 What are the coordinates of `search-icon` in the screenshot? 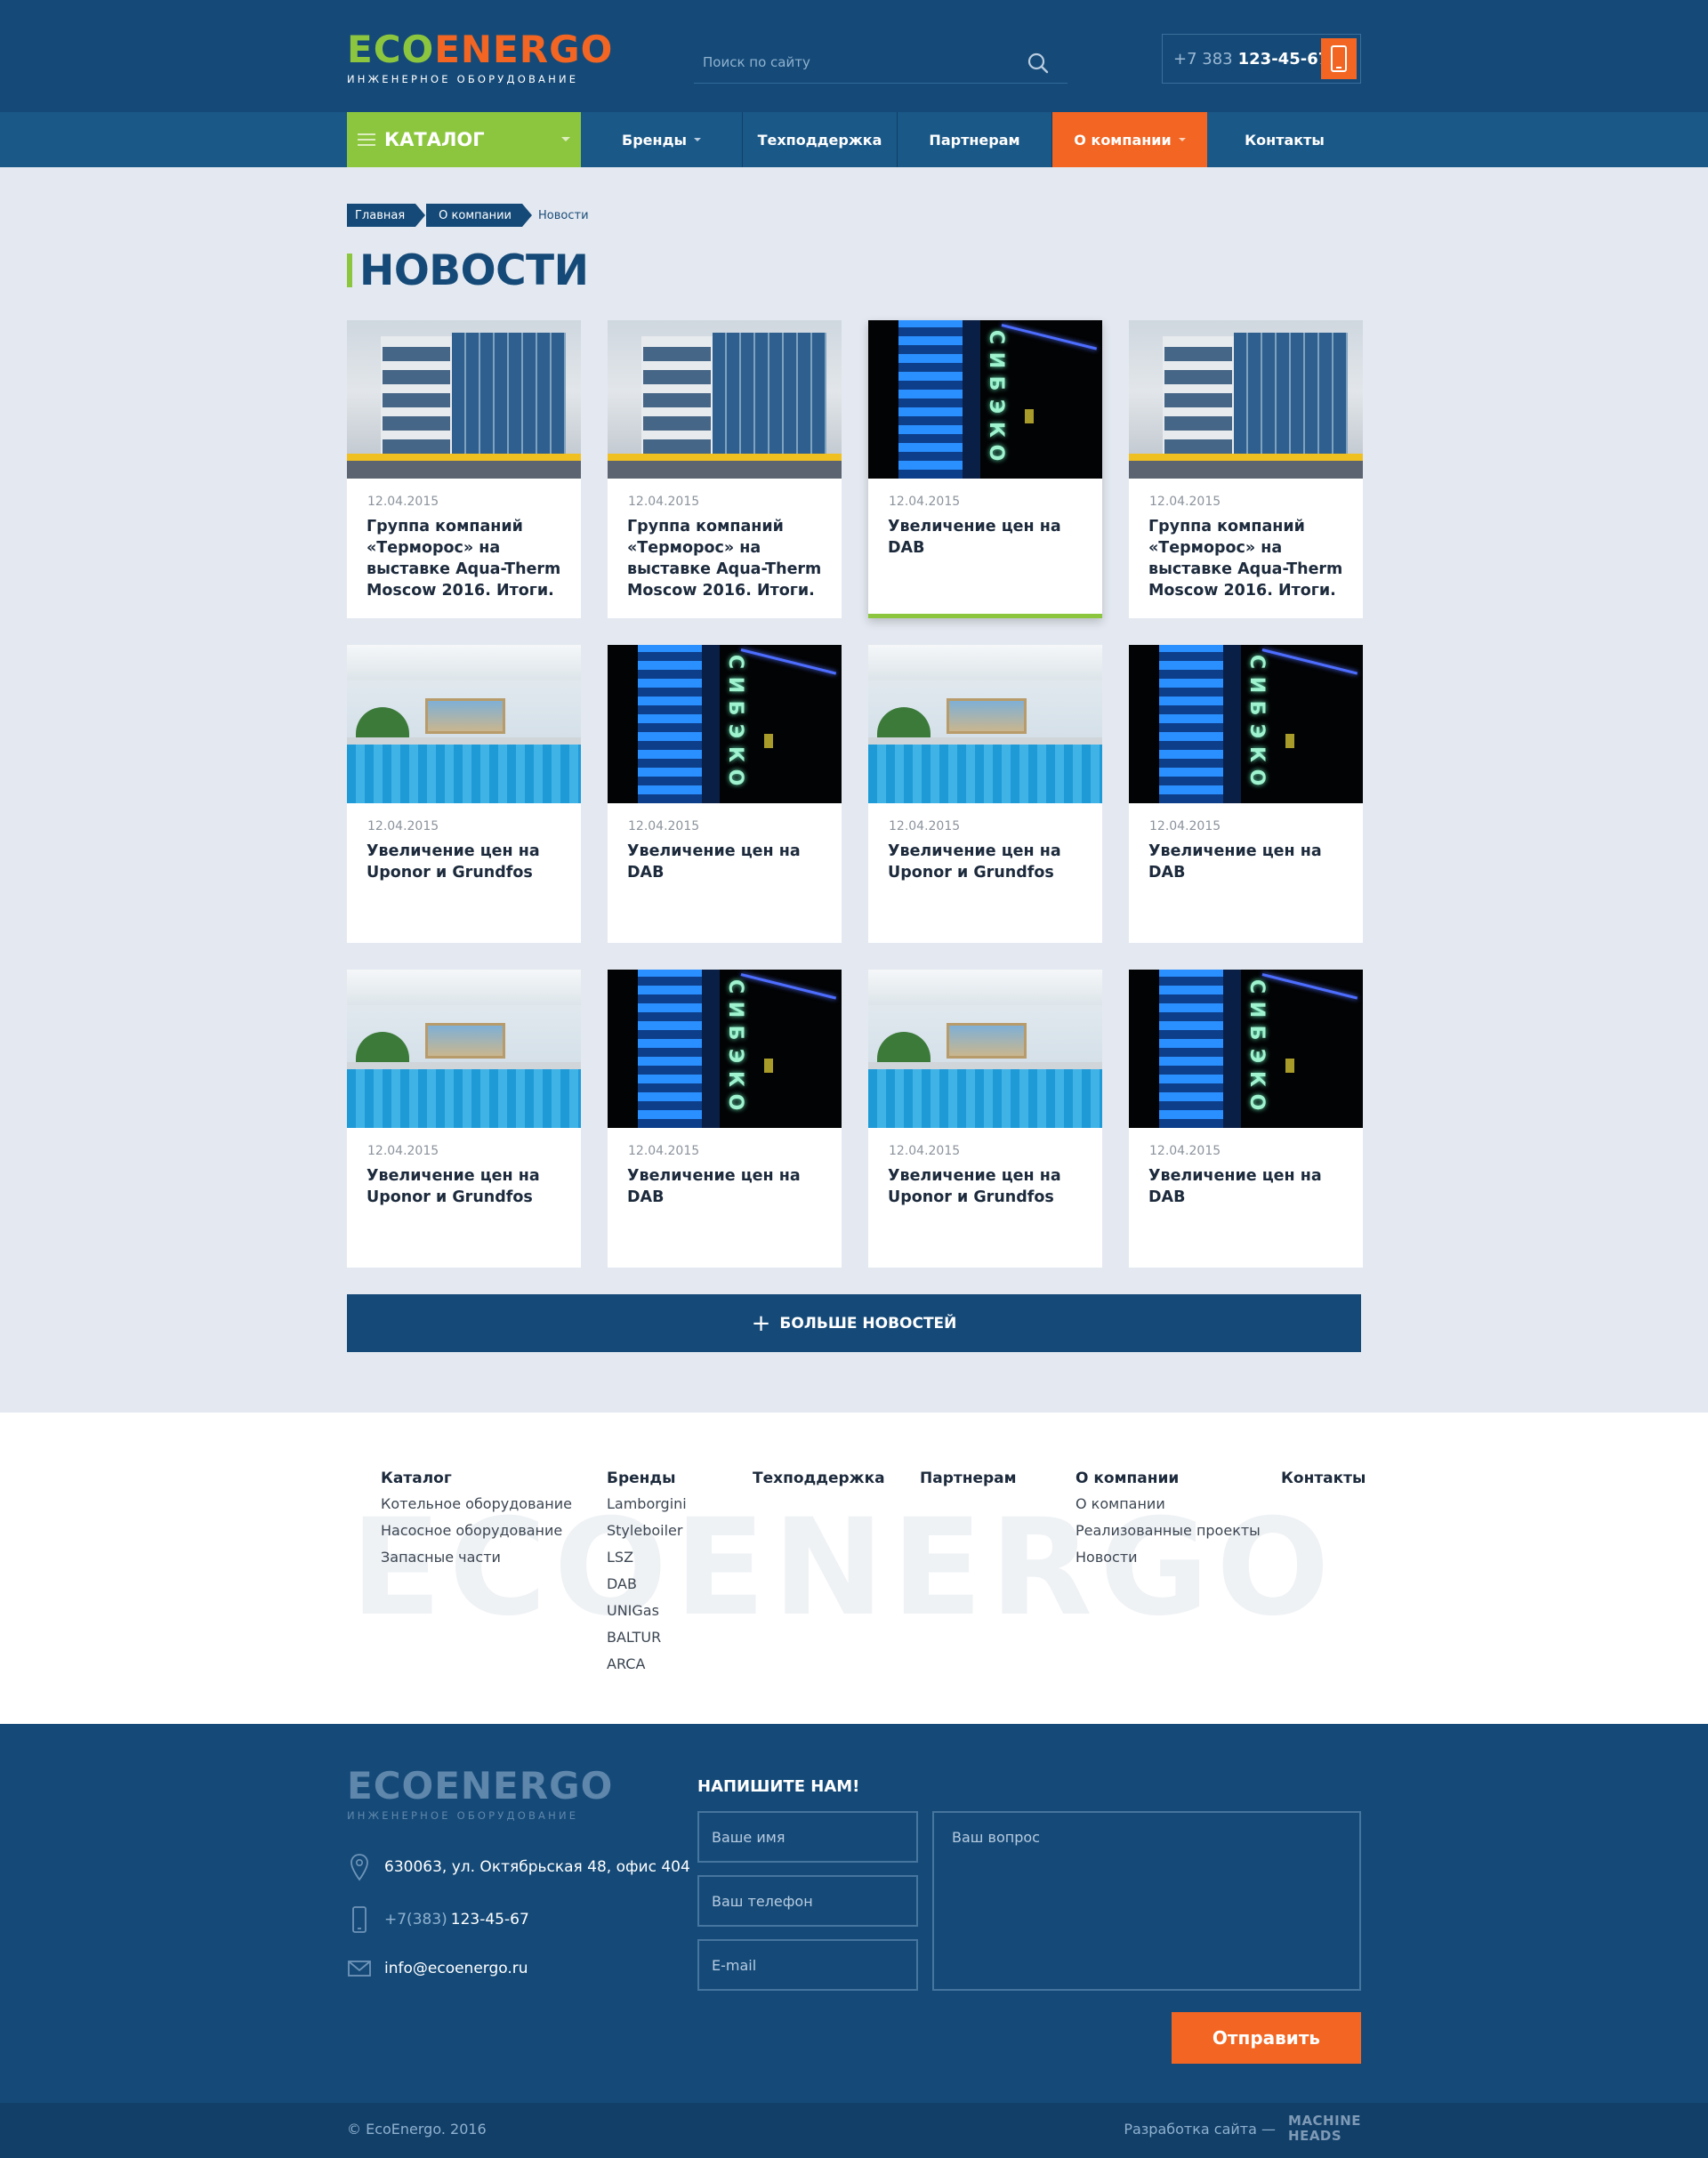 It's located at (1038, 63).